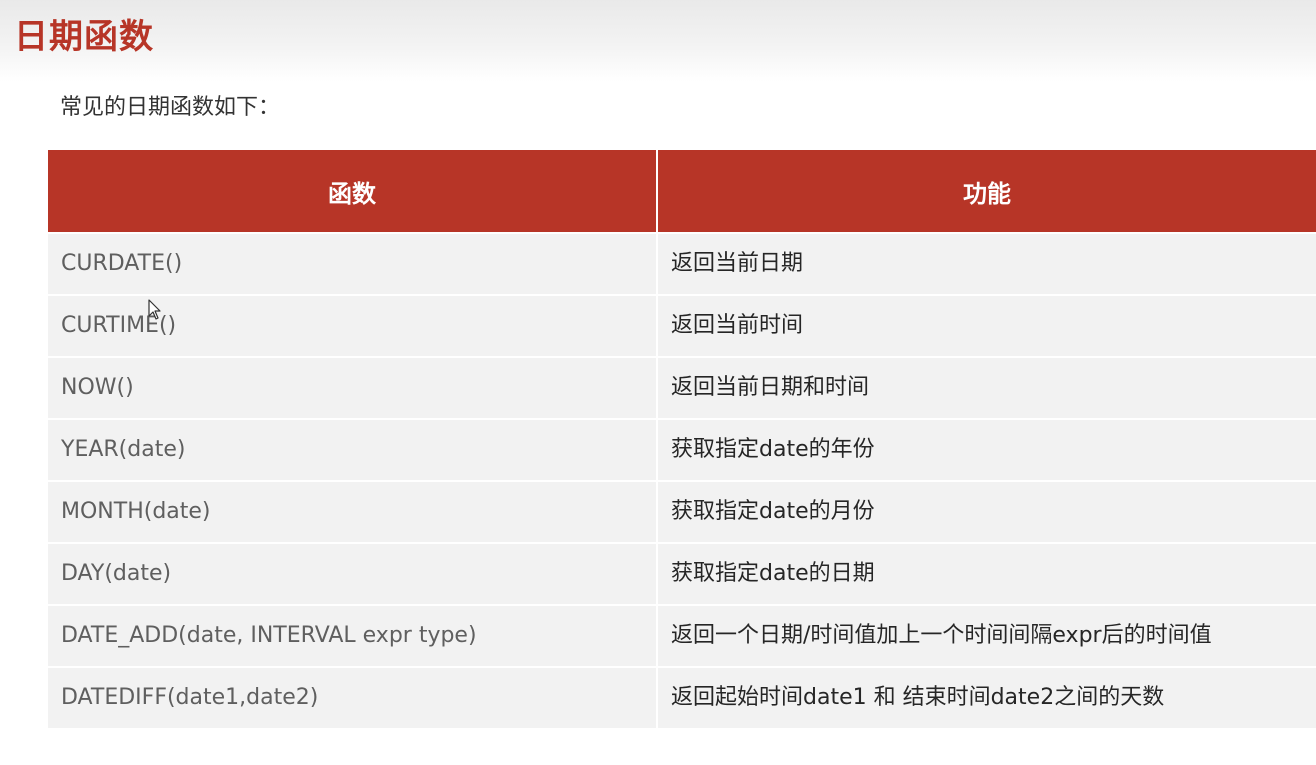  I want to click on table-row: CURDATE() 返回当前日期, so click(682, 263).